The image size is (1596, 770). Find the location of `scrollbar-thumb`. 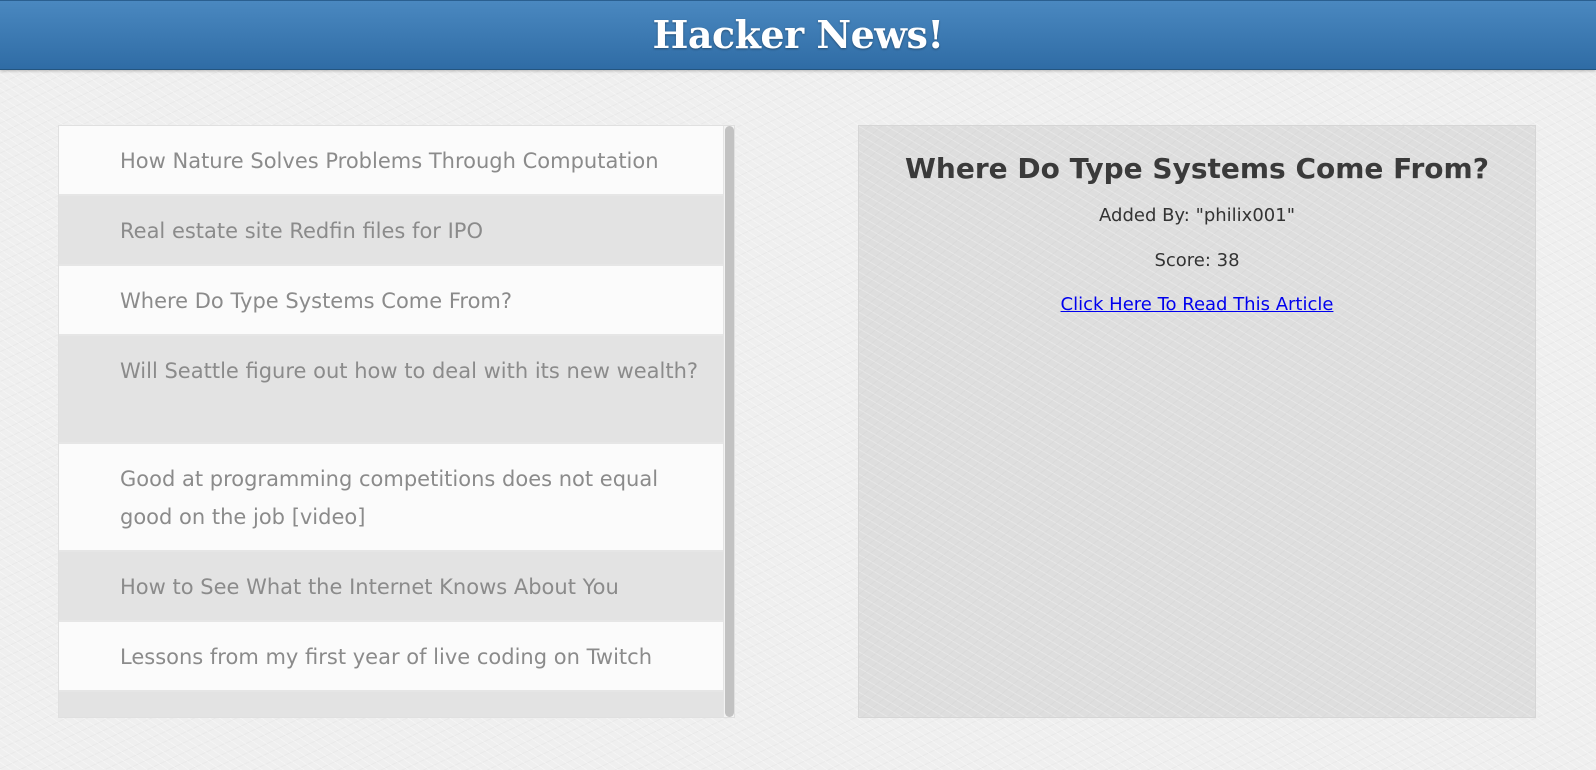

scrollbar-thumb is located at coordinates (729, 421).